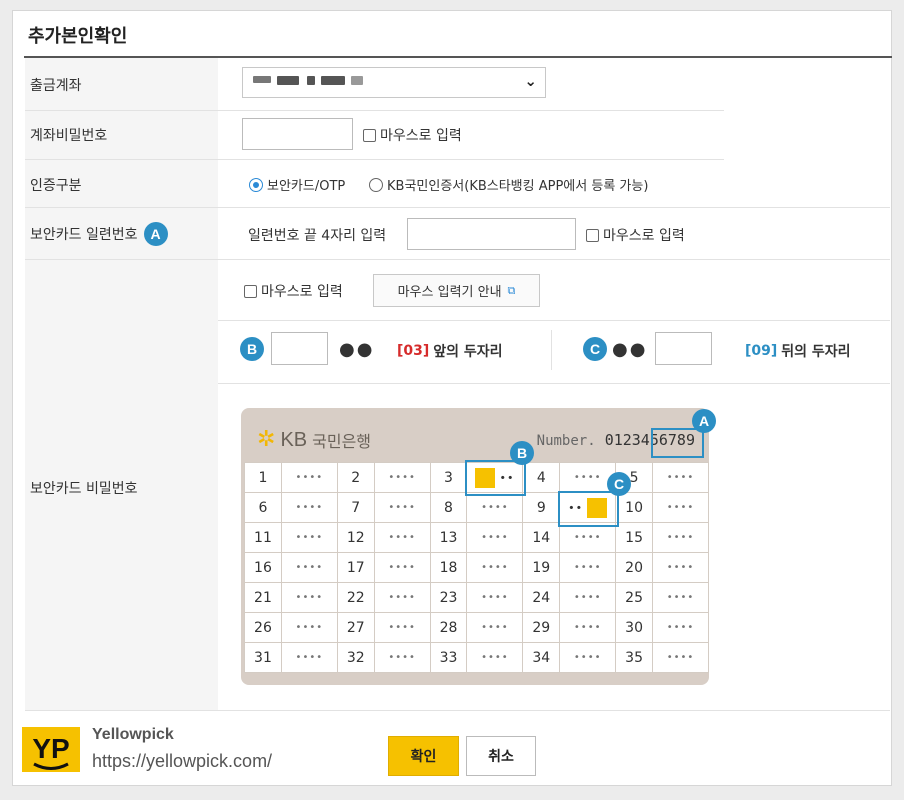 The width and height of the screenshot is (904, 800). Describe the element at coordinates (495, 478) in the screenshot. I see `code-3-highlight` at that location.